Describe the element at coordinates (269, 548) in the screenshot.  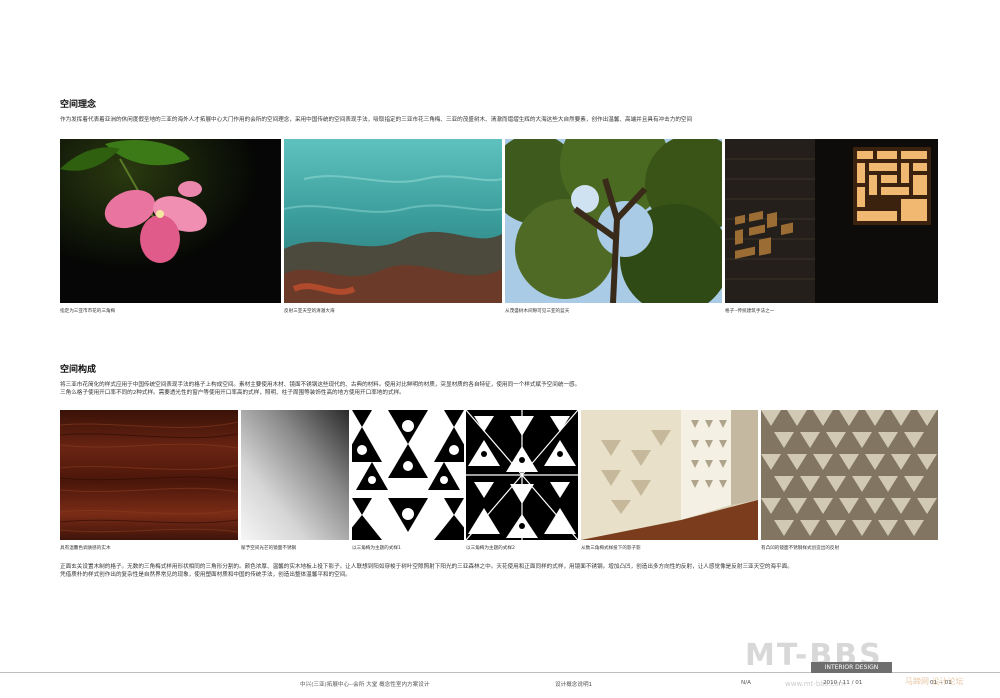
I see `caption-stainless: 赋予空间光芒的镜面不锈钢` at that location.